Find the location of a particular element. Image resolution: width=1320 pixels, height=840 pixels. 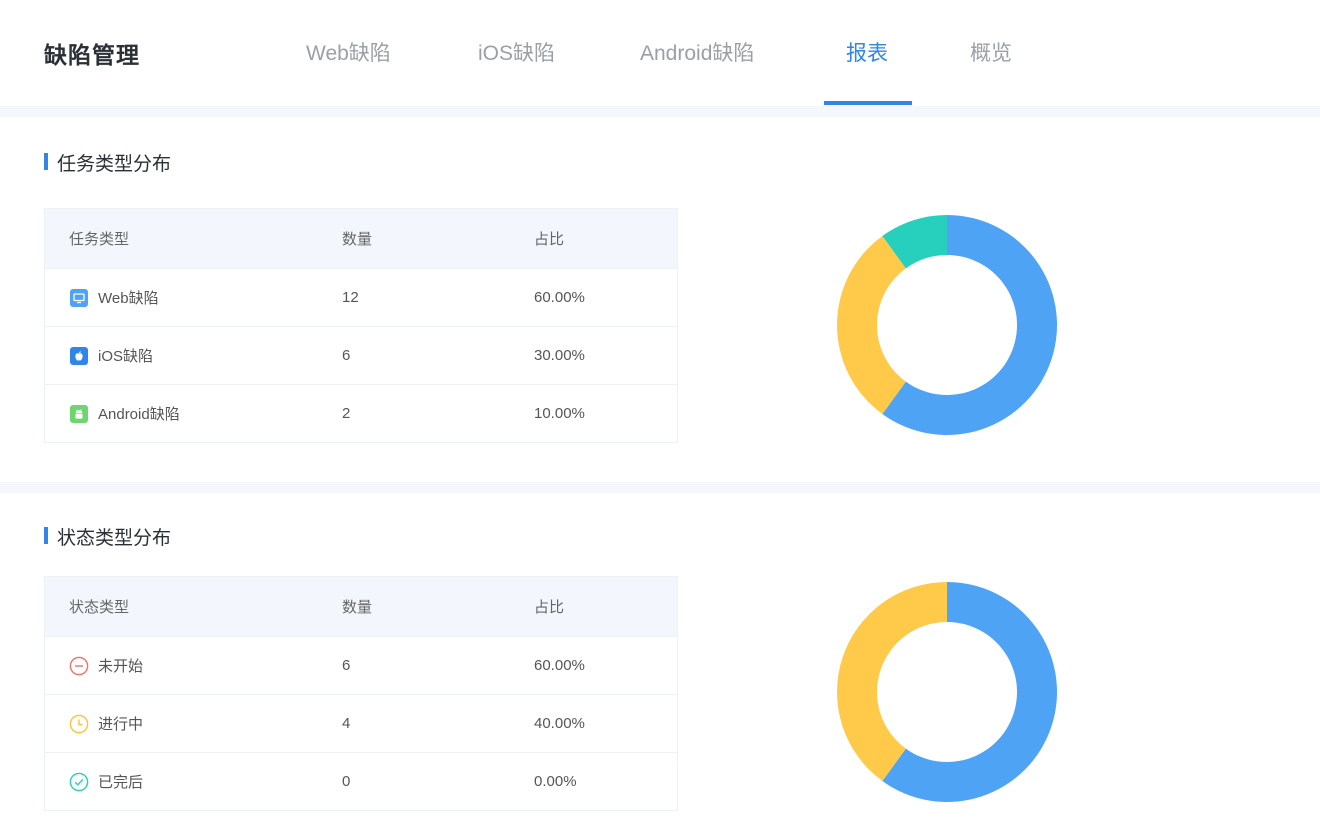

top-nav: 缺陷管理 Web缺陷 iOS缺陷 Android缺陷 报表 概览 is located at coordinates (660, 53).